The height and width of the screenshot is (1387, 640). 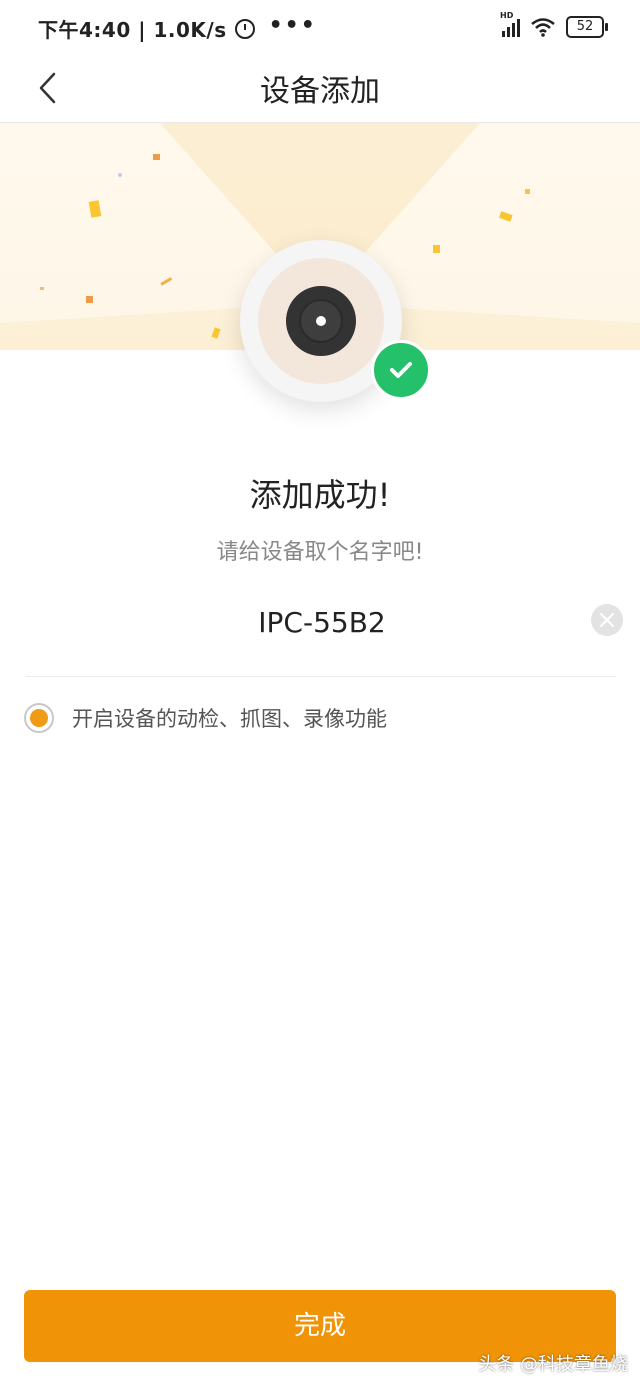 I want to click on battery-icon: 52, so click(x=587, y=27).